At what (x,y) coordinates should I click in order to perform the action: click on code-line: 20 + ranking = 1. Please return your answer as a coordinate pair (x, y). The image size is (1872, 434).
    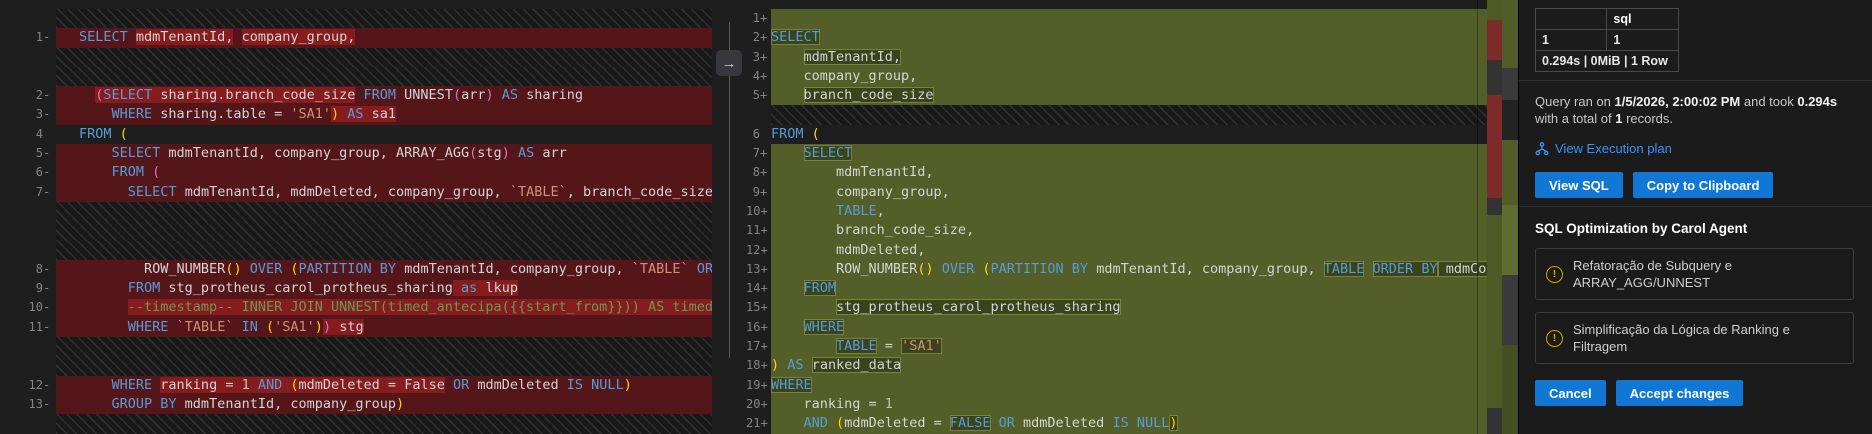
    Looking at the image, I should click on (1132, 404).